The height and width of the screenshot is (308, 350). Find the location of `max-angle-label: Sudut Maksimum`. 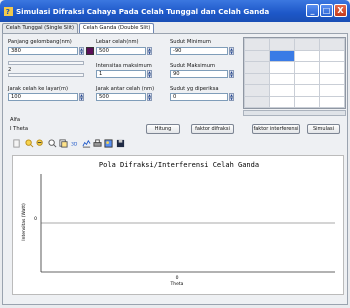

max-angle-label: Sudut Maksimum is located at coordinates (193, 66).